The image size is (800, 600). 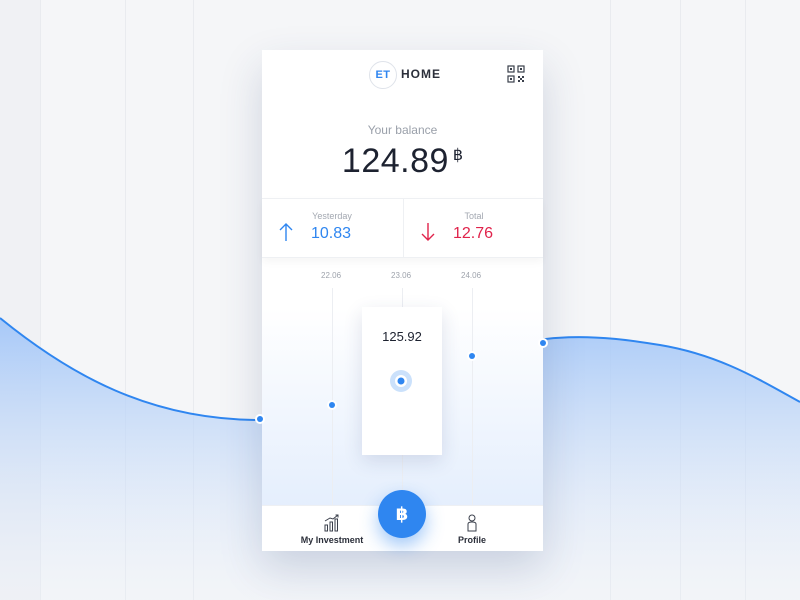 I want to click on stat-total-value: 12.76, so click(x=473, y=233).